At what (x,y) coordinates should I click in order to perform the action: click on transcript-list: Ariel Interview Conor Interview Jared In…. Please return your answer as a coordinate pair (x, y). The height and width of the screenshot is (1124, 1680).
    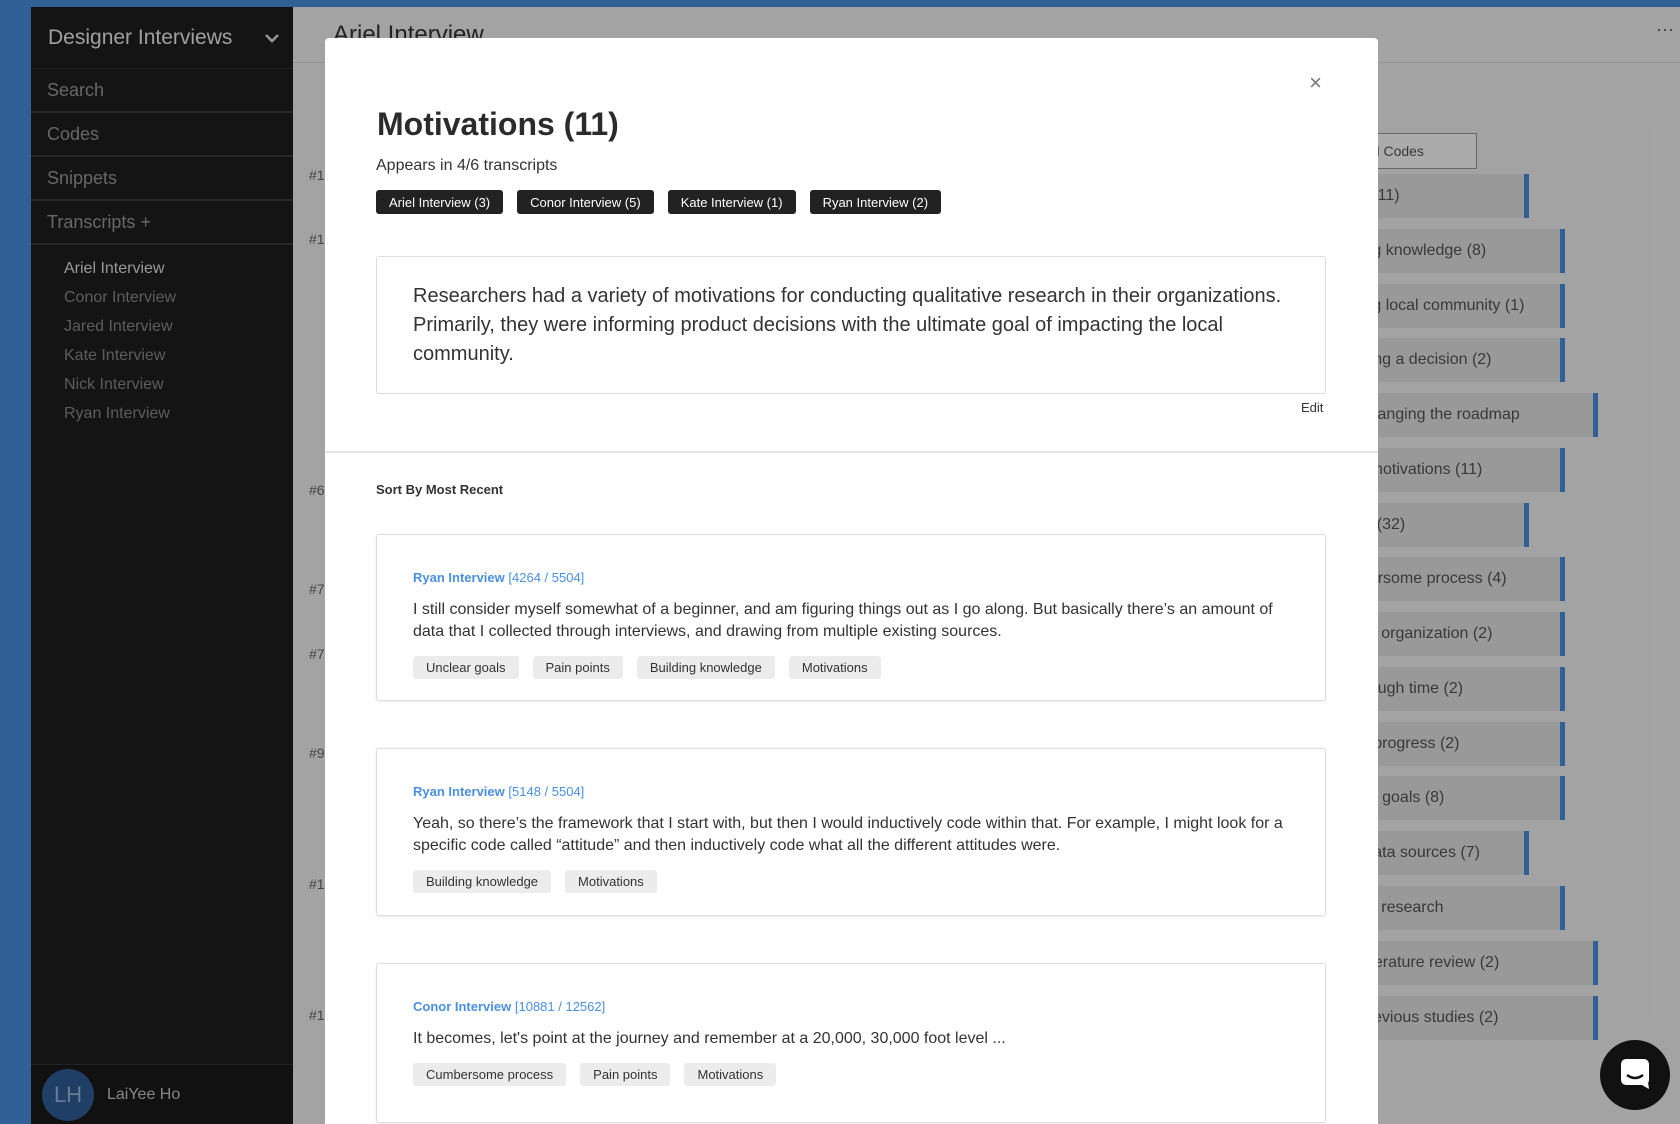
    Looking at the image, I should click on (162, 336).